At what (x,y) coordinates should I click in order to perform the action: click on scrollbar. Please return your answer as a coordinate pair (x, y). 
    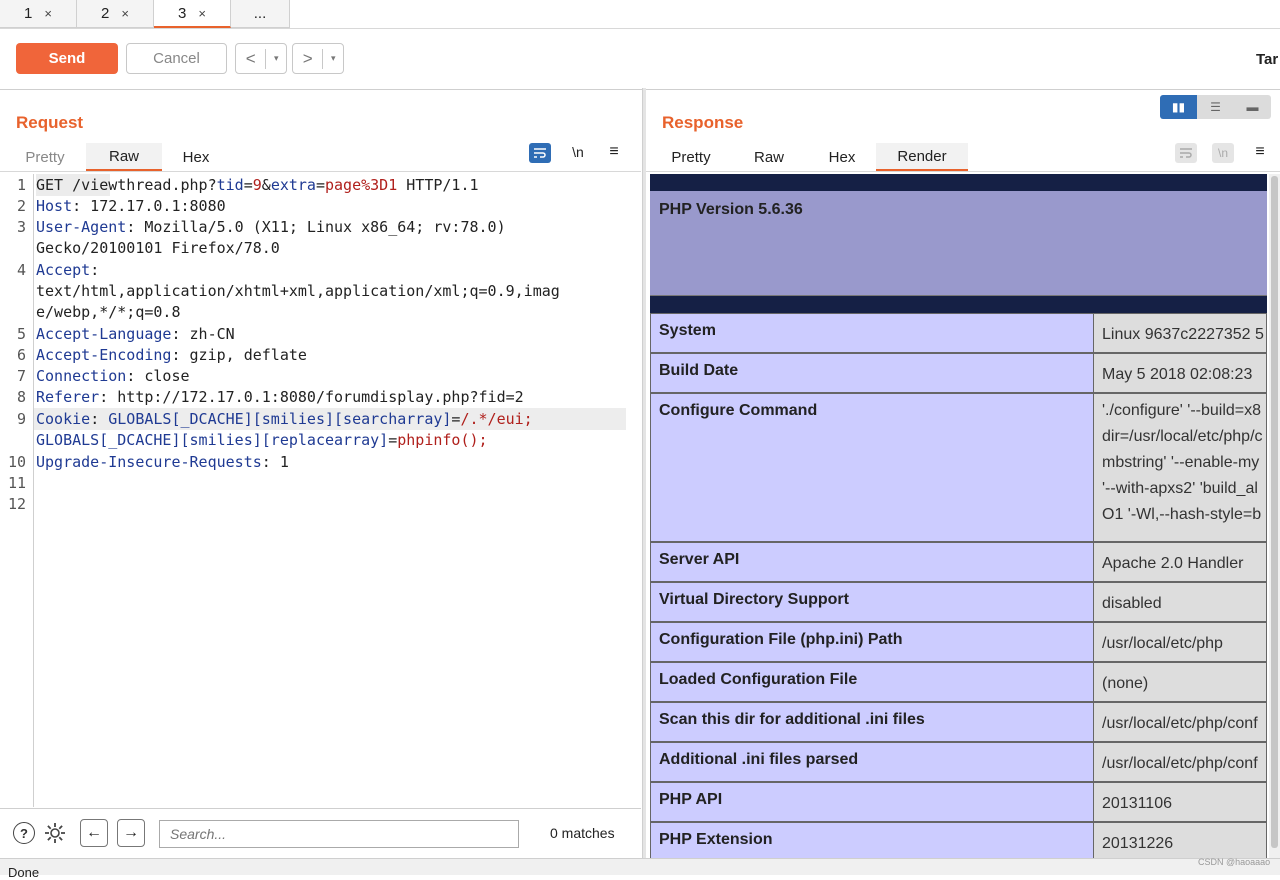
    Looking at the image, I should click on (1274, 516).